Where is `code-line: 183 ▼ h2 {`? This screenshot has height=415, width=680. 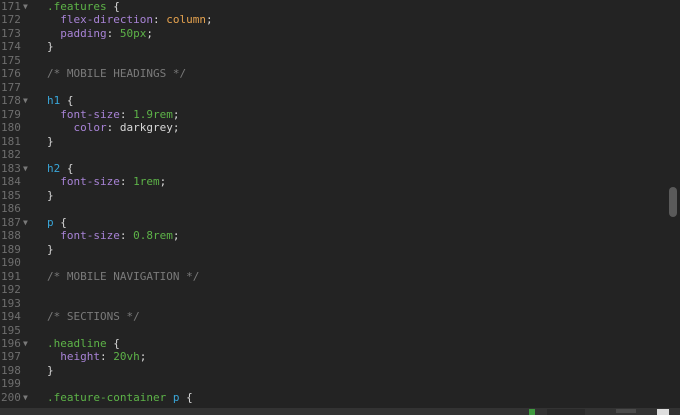
code-line: 183 ▼ h2 { is located at coordinates (330, 169).